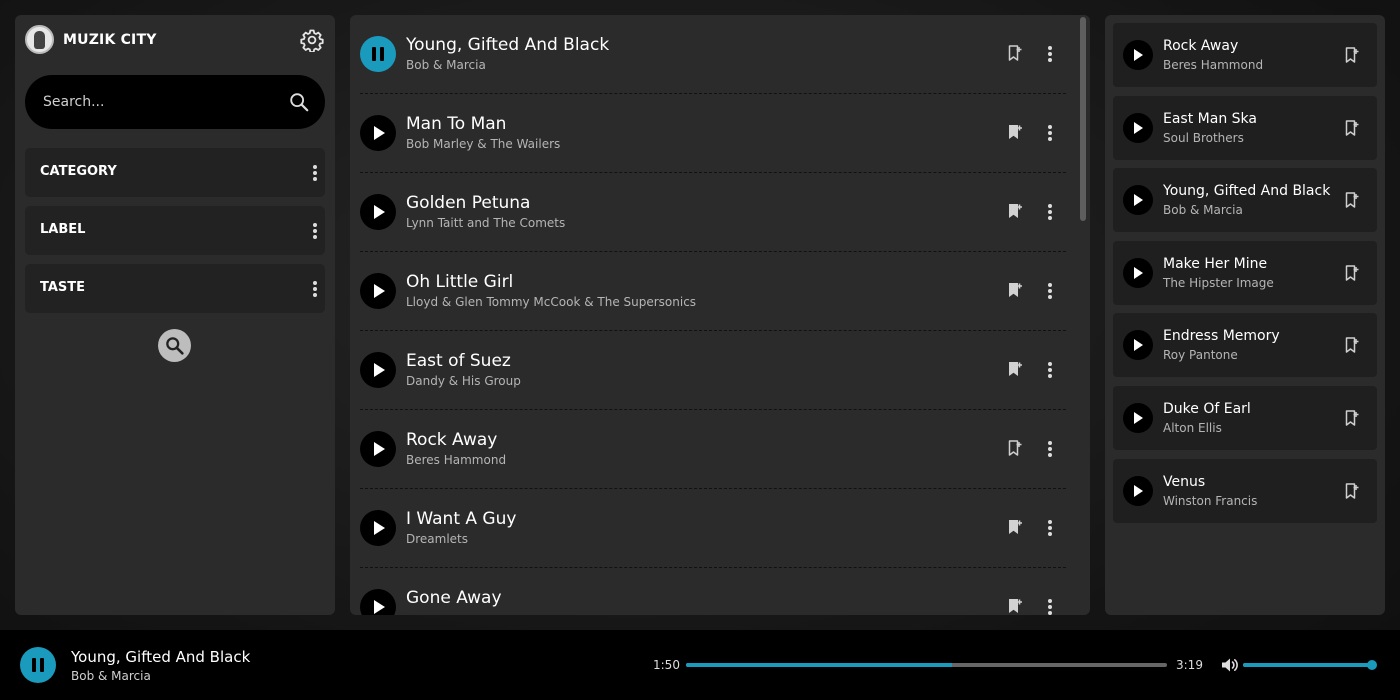 The height and width of the screenshot is (700, 1400). Describe the element at coordinates (468, 203) in the screenshot. I see `track-title: Golden Petuna` at that location.